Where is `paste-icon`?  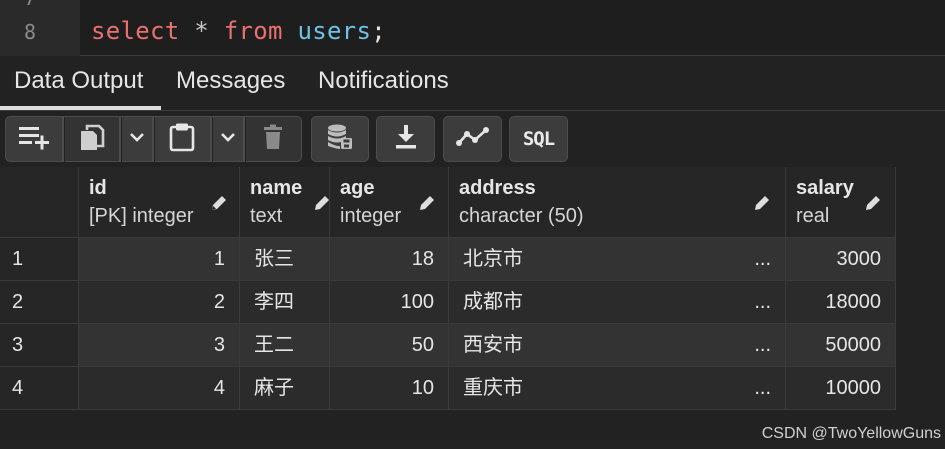 paste-icon is located at coordinates (182, 139).